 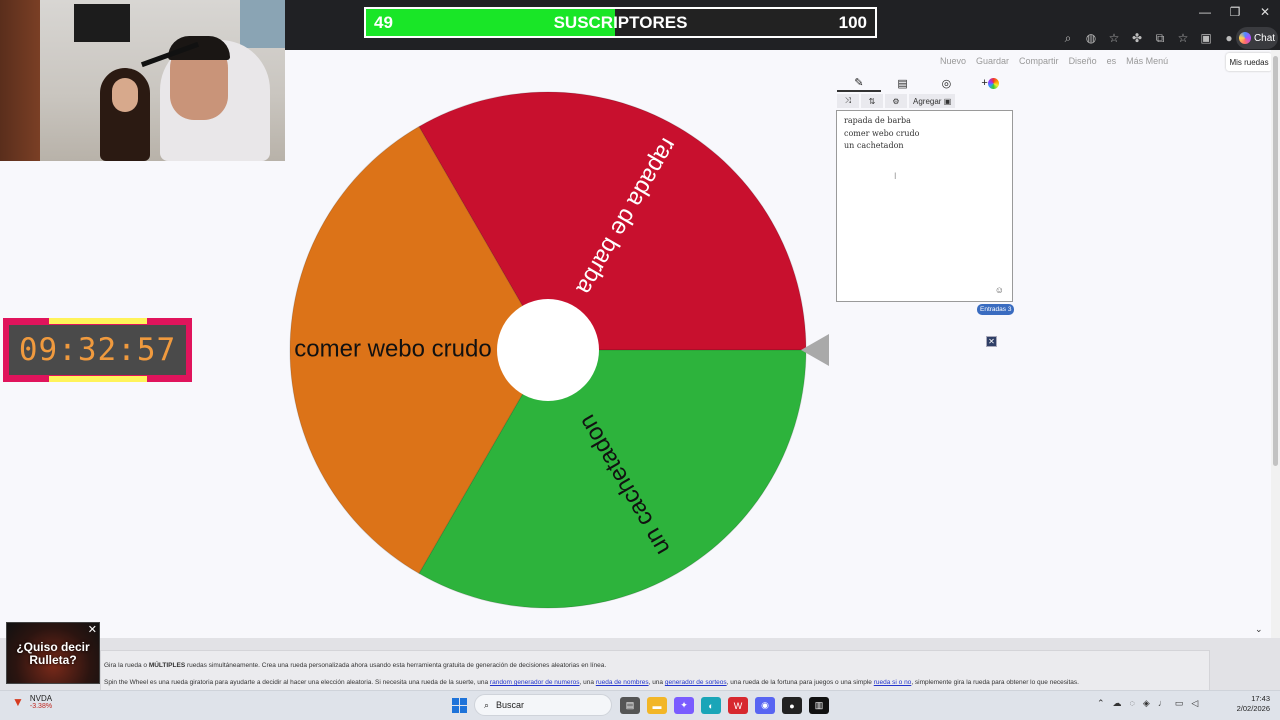 What do you see at coordinates (927, 101) in the screenshot?
I see `add-label: Agregar` at bounding box center [927, 101].